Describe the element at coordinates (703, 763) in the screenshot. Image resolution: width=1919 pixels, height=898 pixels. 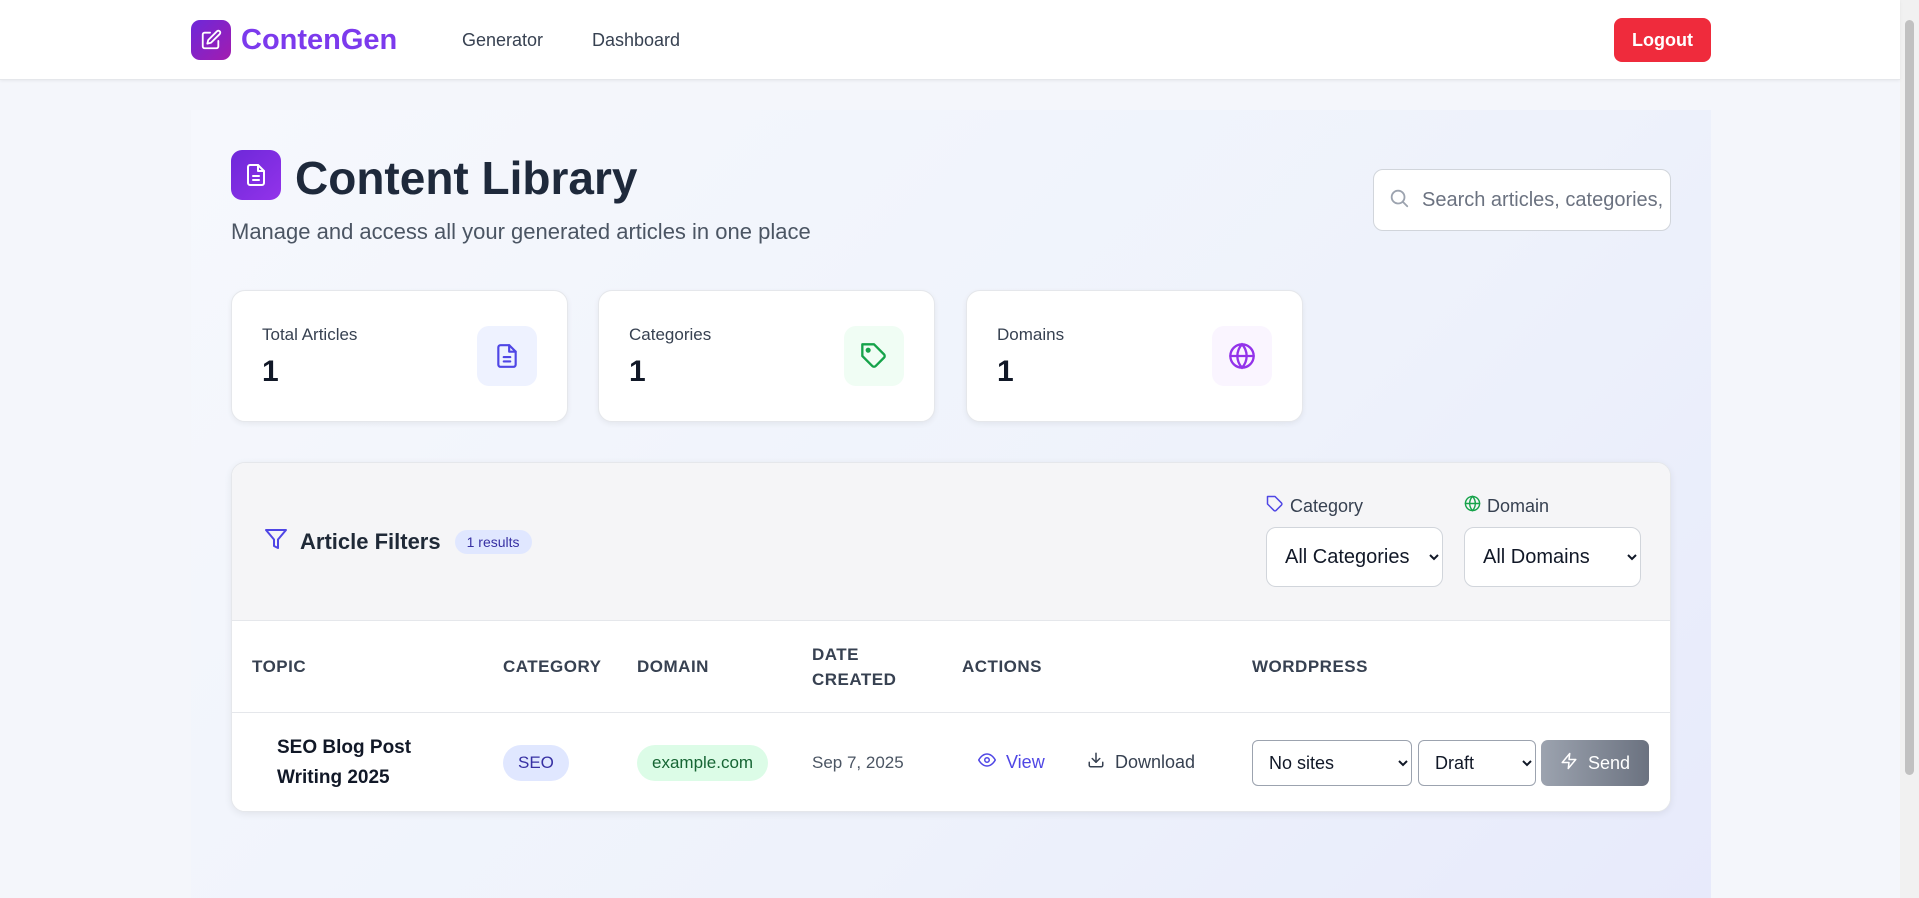
I see `domain-badge: example.com` at that location.